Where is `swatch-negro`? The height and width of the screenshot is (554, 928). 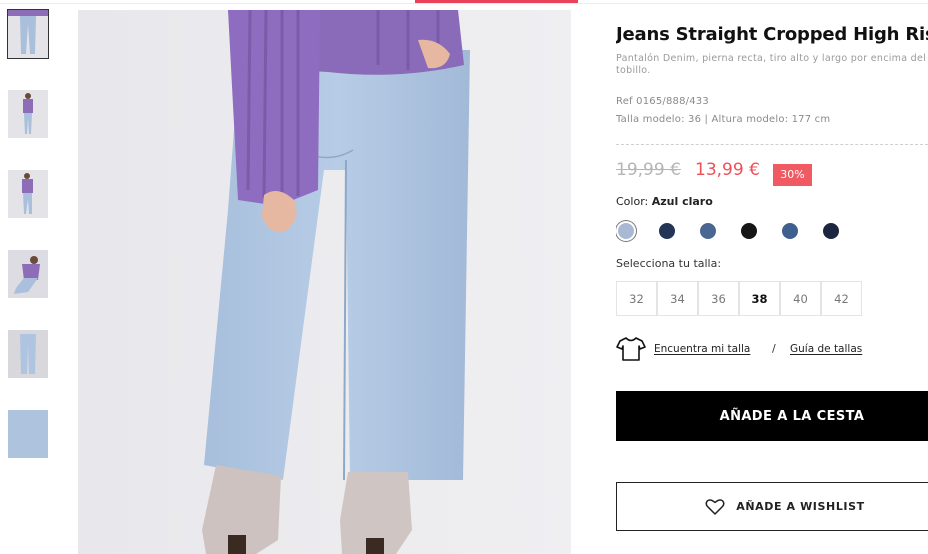 swatch-negro is located at coordinates (749, 231).